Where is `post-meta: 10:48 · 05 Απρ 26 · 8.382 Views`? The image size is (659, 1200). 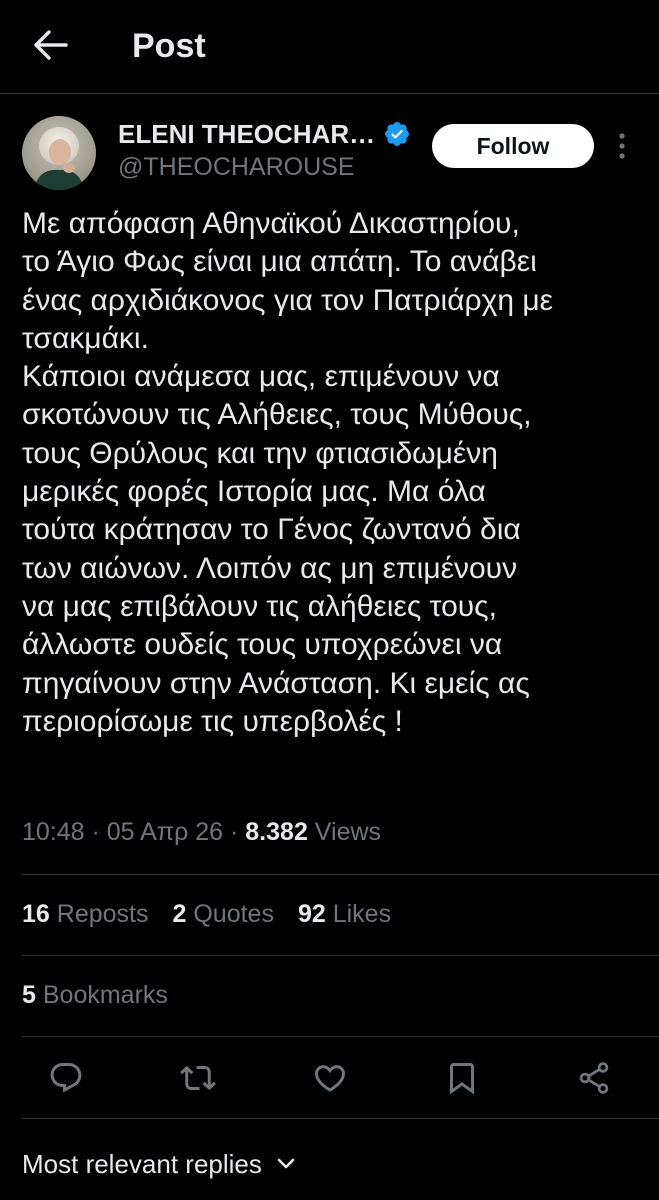 post-meta: 10:48 · 05 Απρ 26 · 8.382 Views is located at coordinates (201, 832).